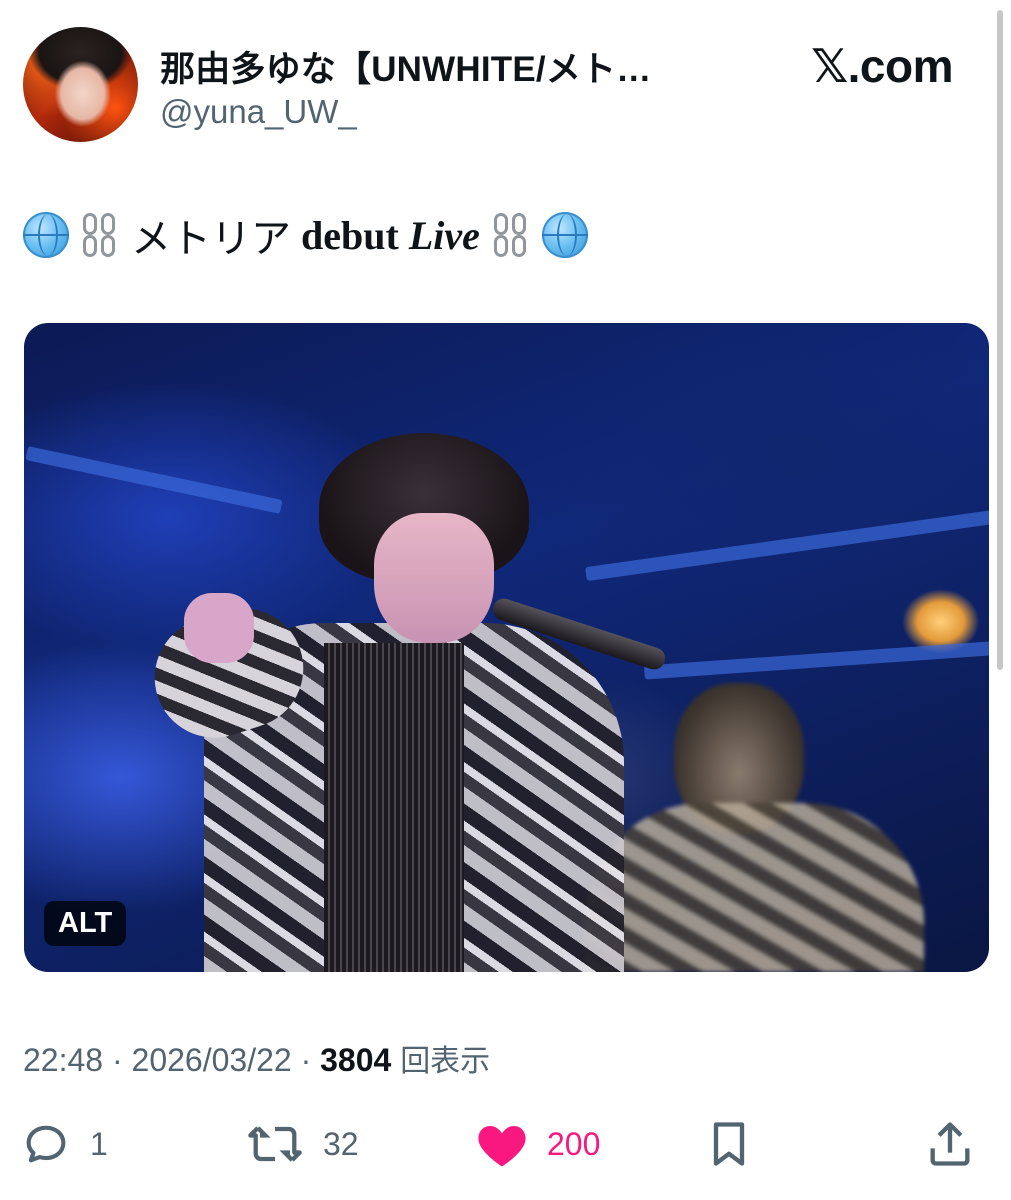 The width and height of the screenshot is (1011, 1200). What do you see at coordinates (258, 112) in the screenshot?
I see `user-handle: @yuna_UW_` at bounding box center [258, 112].